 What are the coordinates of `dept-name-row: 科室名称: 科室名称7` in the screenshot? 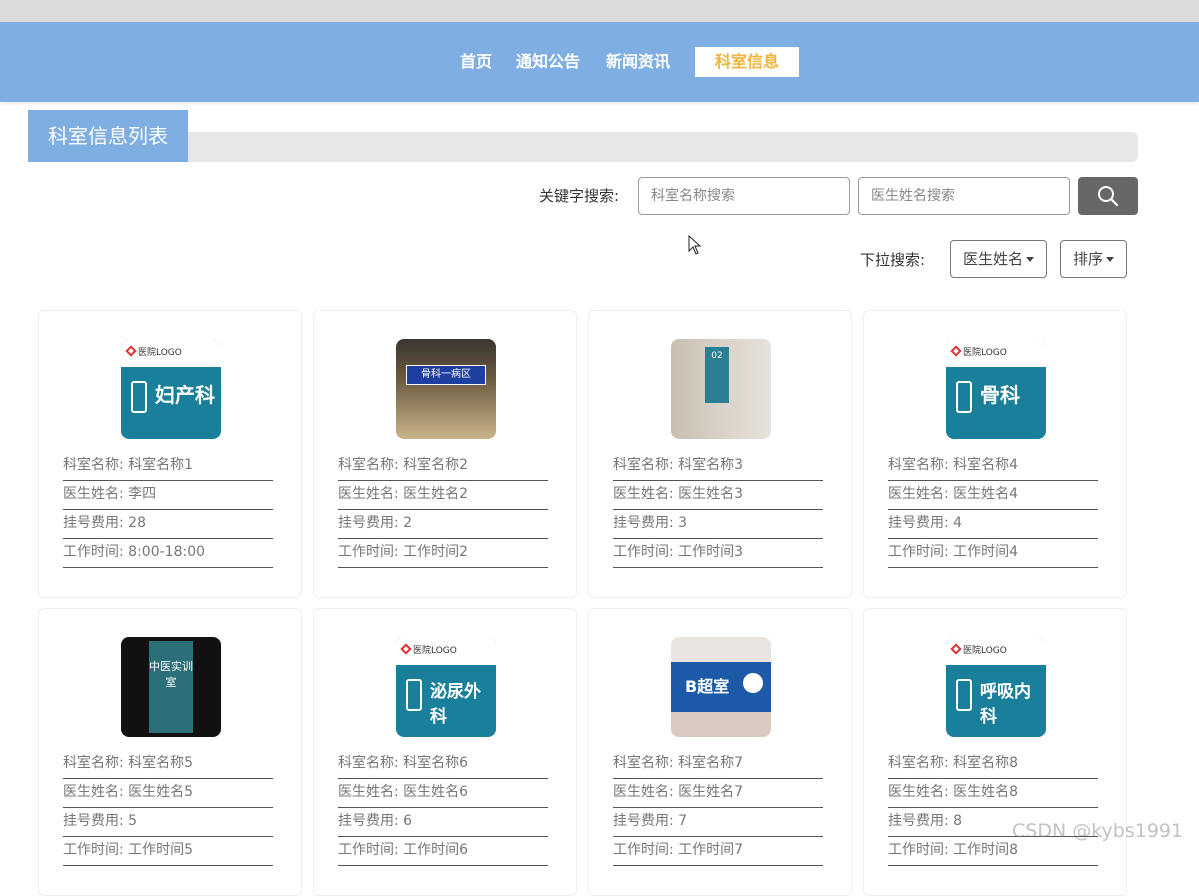 It's located at (718, 764).